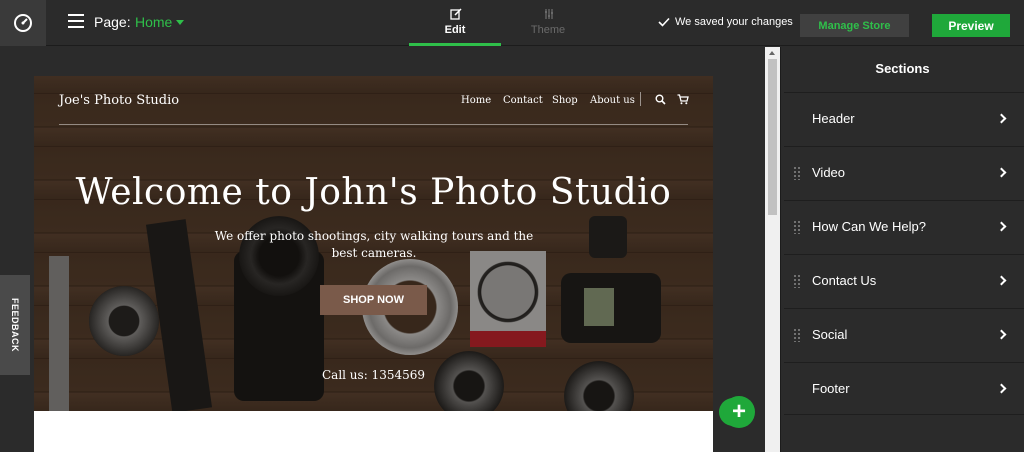 The width and height of the screenshot is (1024, 452). Describe the element at coordinates (476, 100) in the screenshot. I see `nav-link-home: Home` at that location.